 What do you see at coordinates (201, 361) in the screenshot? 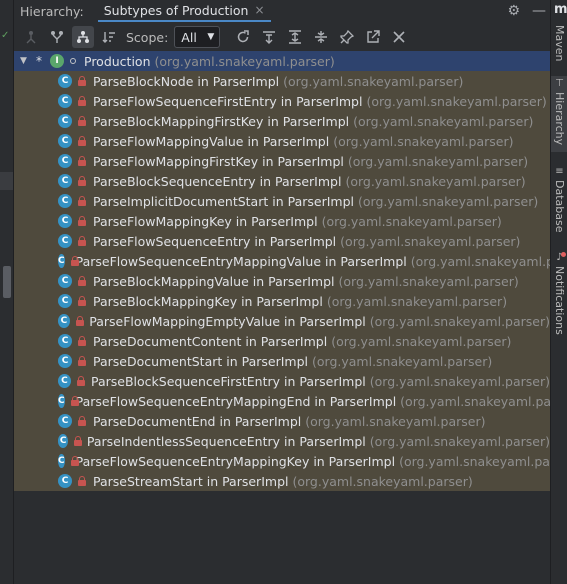
I see `tree-node-name: ParseDocumentStart in ParserImpl` at bounding box center [201, 361].